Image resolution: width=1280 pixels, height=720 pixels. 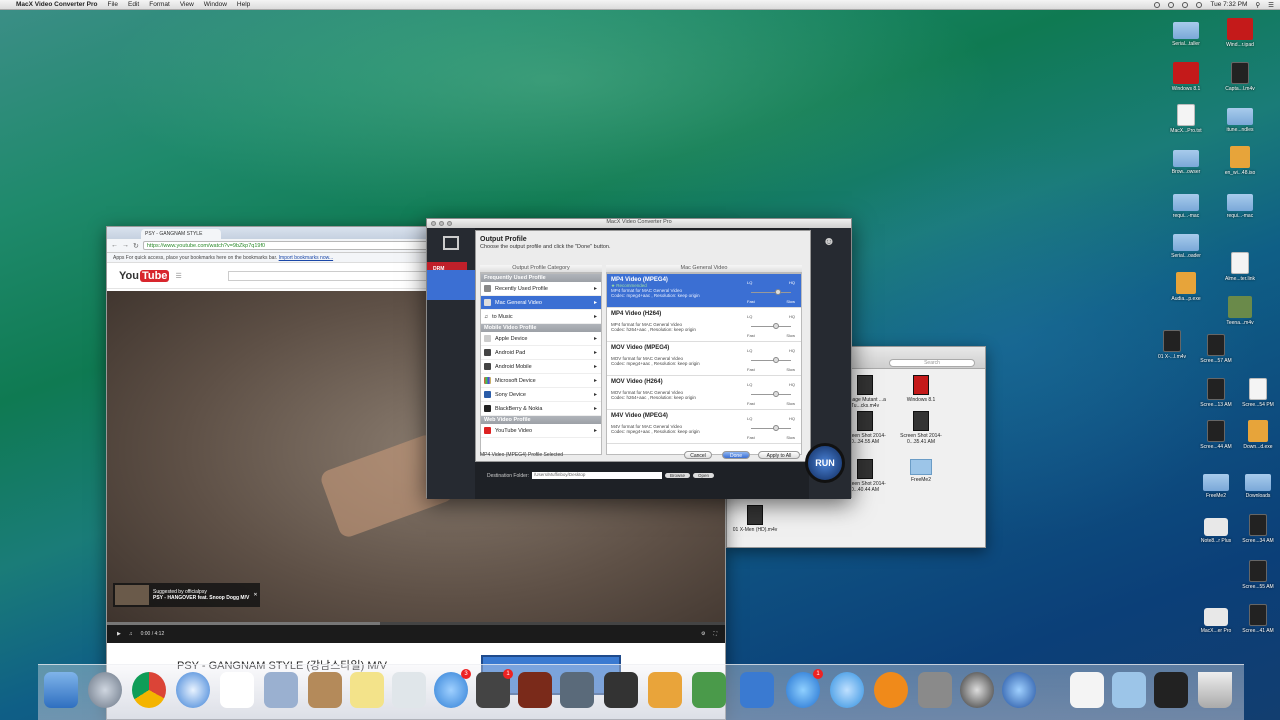 I want to click on itunes-dock-icon, so click(x=847, y=690).